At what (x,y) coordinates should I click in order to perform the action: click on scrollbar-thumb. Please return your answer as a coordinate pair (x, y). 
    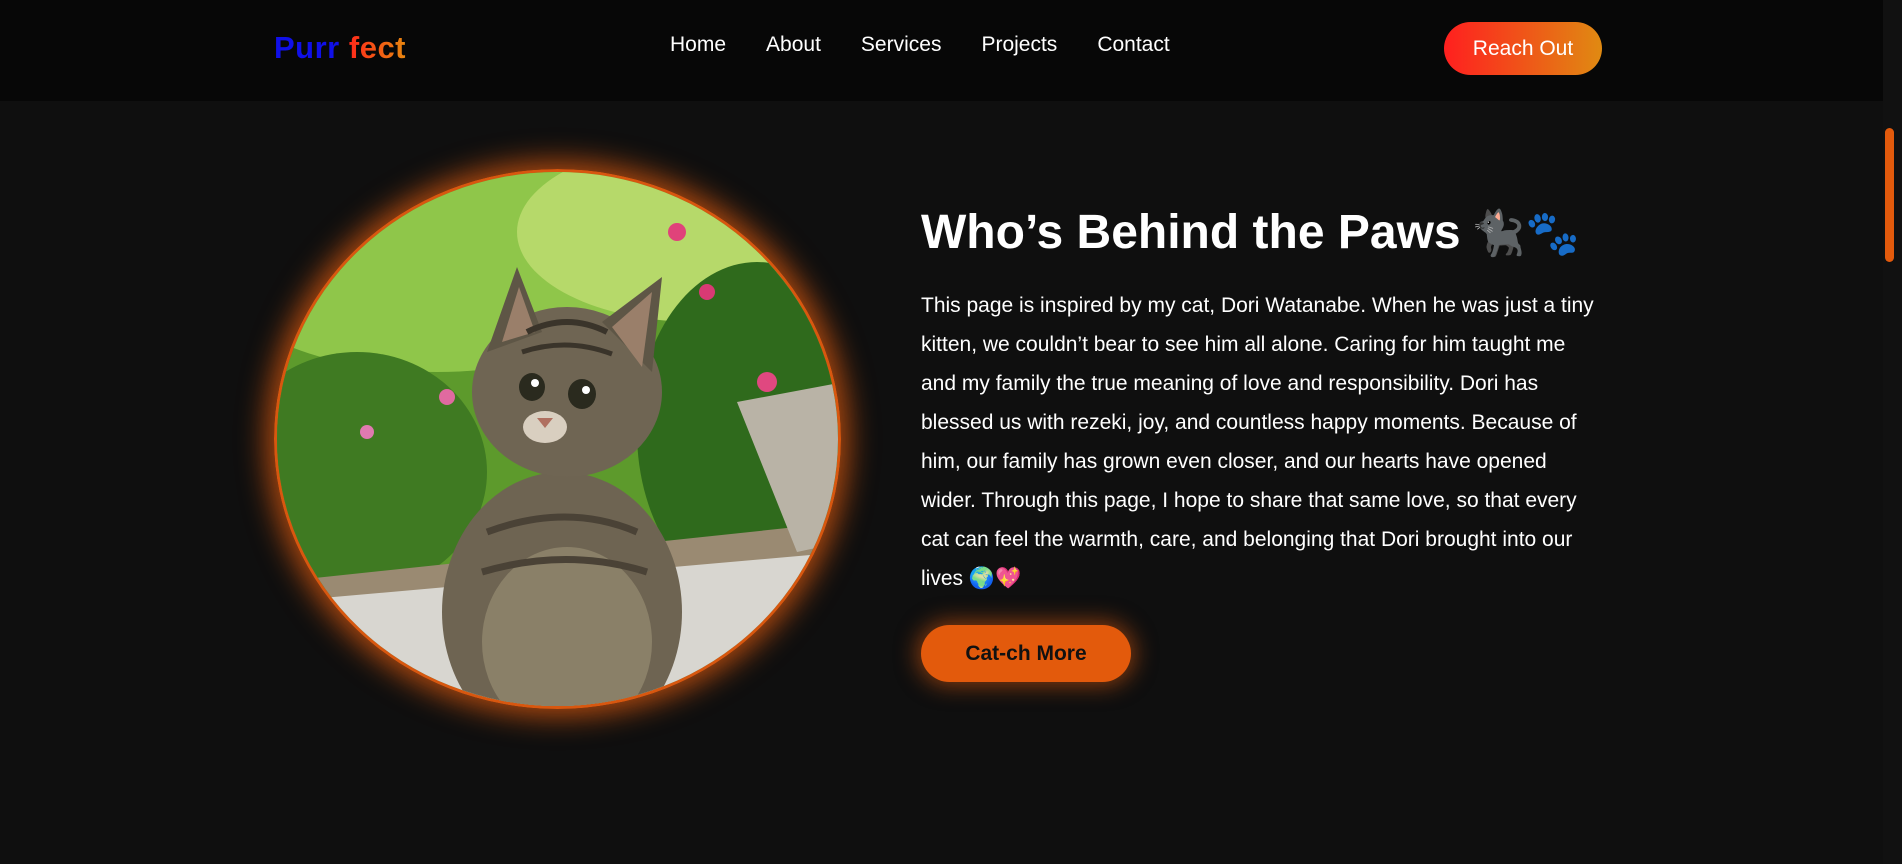
    Looking at the image, I should click on (1889, 195).